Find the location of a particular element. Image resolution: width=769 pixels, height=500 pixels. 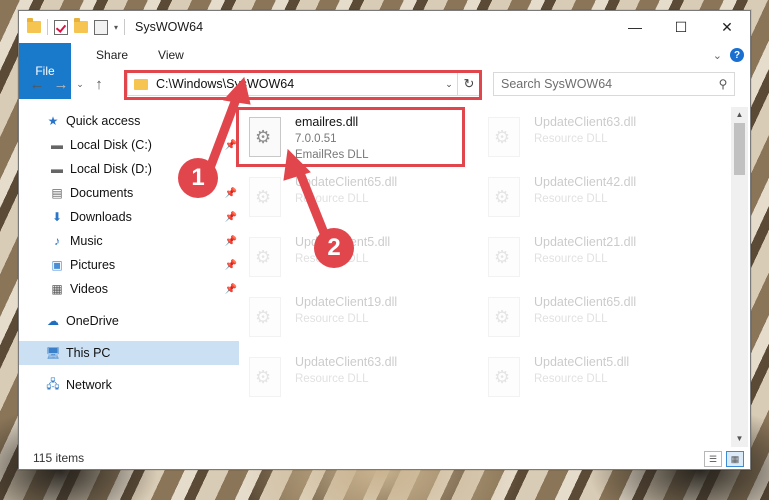

arrow-2-head is located at coordinates (297, 164).